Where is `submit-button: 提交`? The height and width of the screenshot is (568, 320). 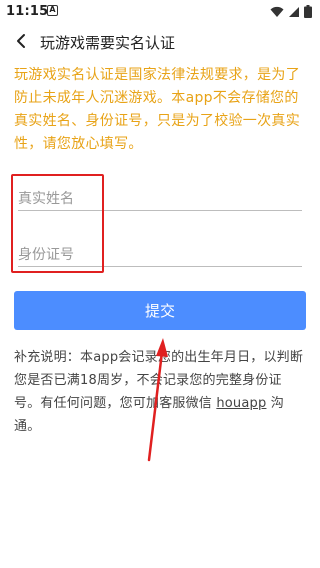
submit-button: 提交 is located at coordinates (160, 310).